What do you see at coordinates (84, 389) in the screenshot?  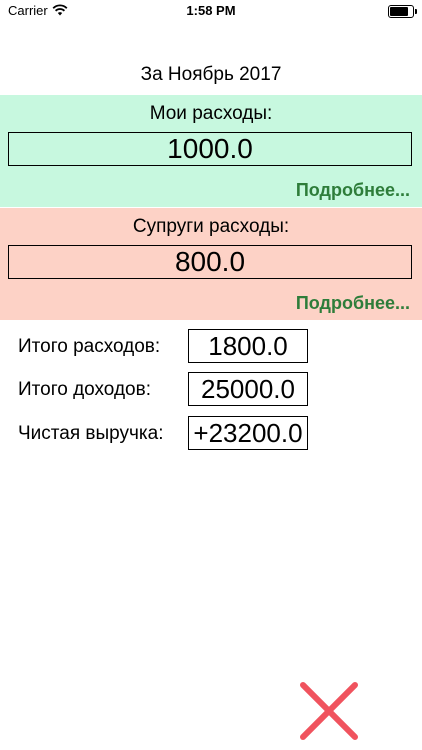 I see `total-income-label: Итого доходов:` at bounding box center [84, 389].